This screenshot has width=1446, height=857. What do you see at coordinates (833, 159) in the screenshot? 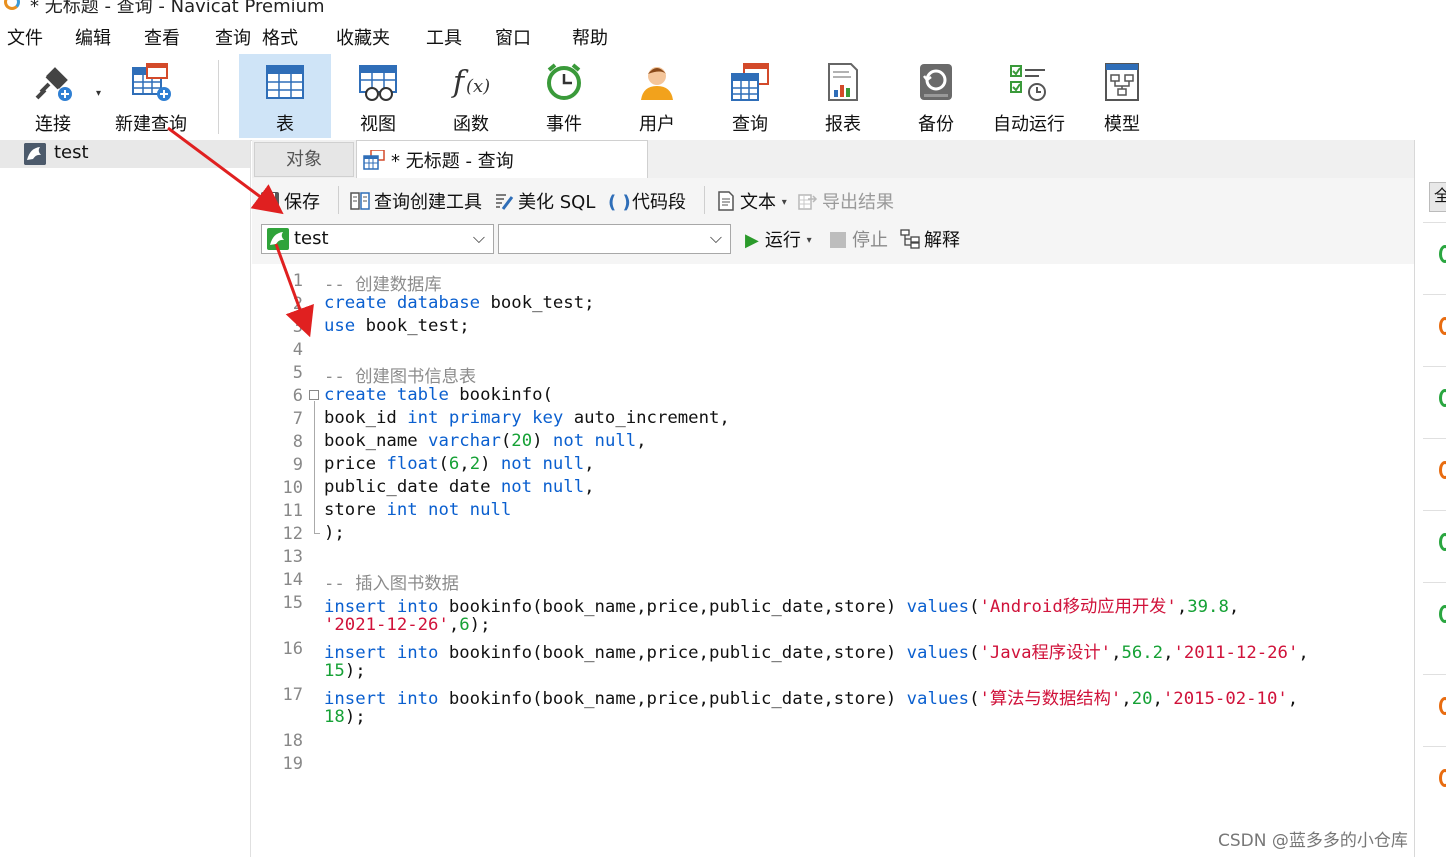
I see `tab-strip: 对象 * 无标题 - 查询` at bounding box center [833, 159].